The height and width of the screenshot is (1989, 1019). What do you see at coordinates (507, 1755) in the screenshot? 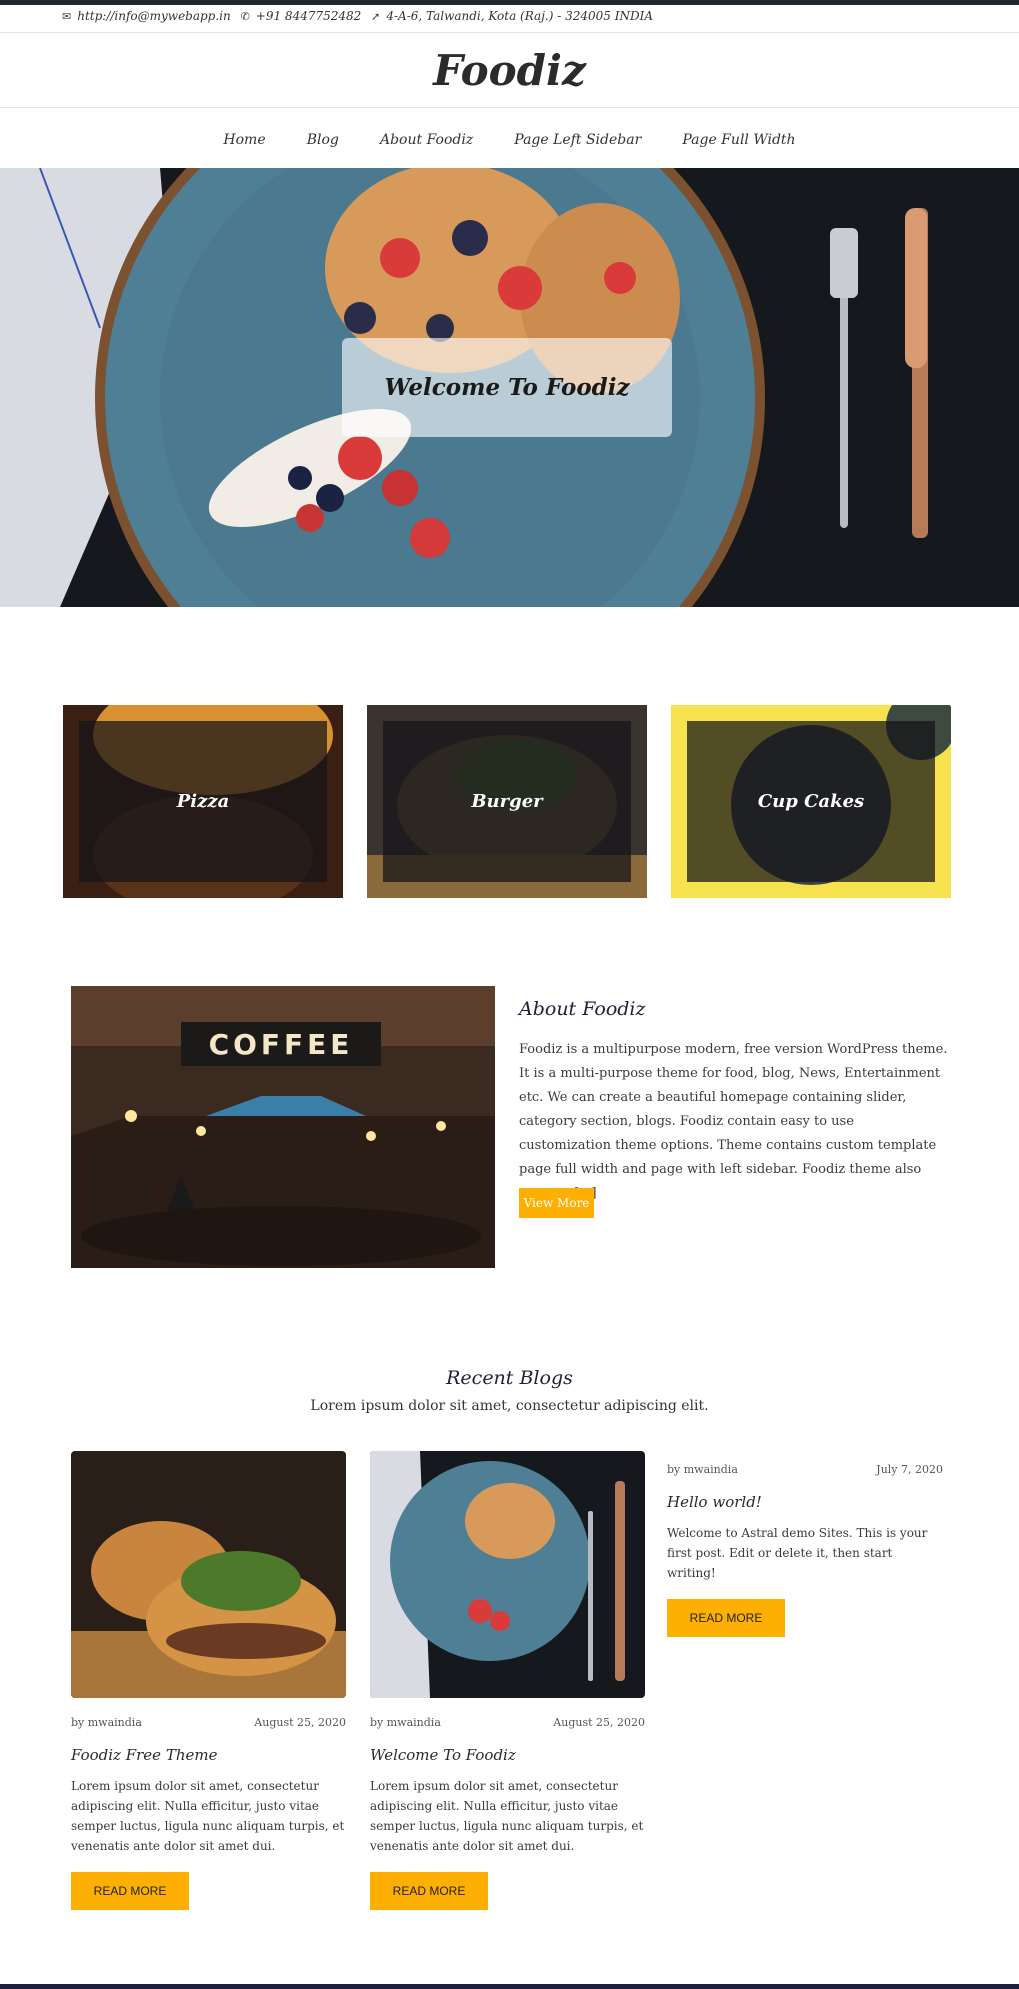
I see `post-title: Welcome To Foodiz` at bounding box center [507, 1755].